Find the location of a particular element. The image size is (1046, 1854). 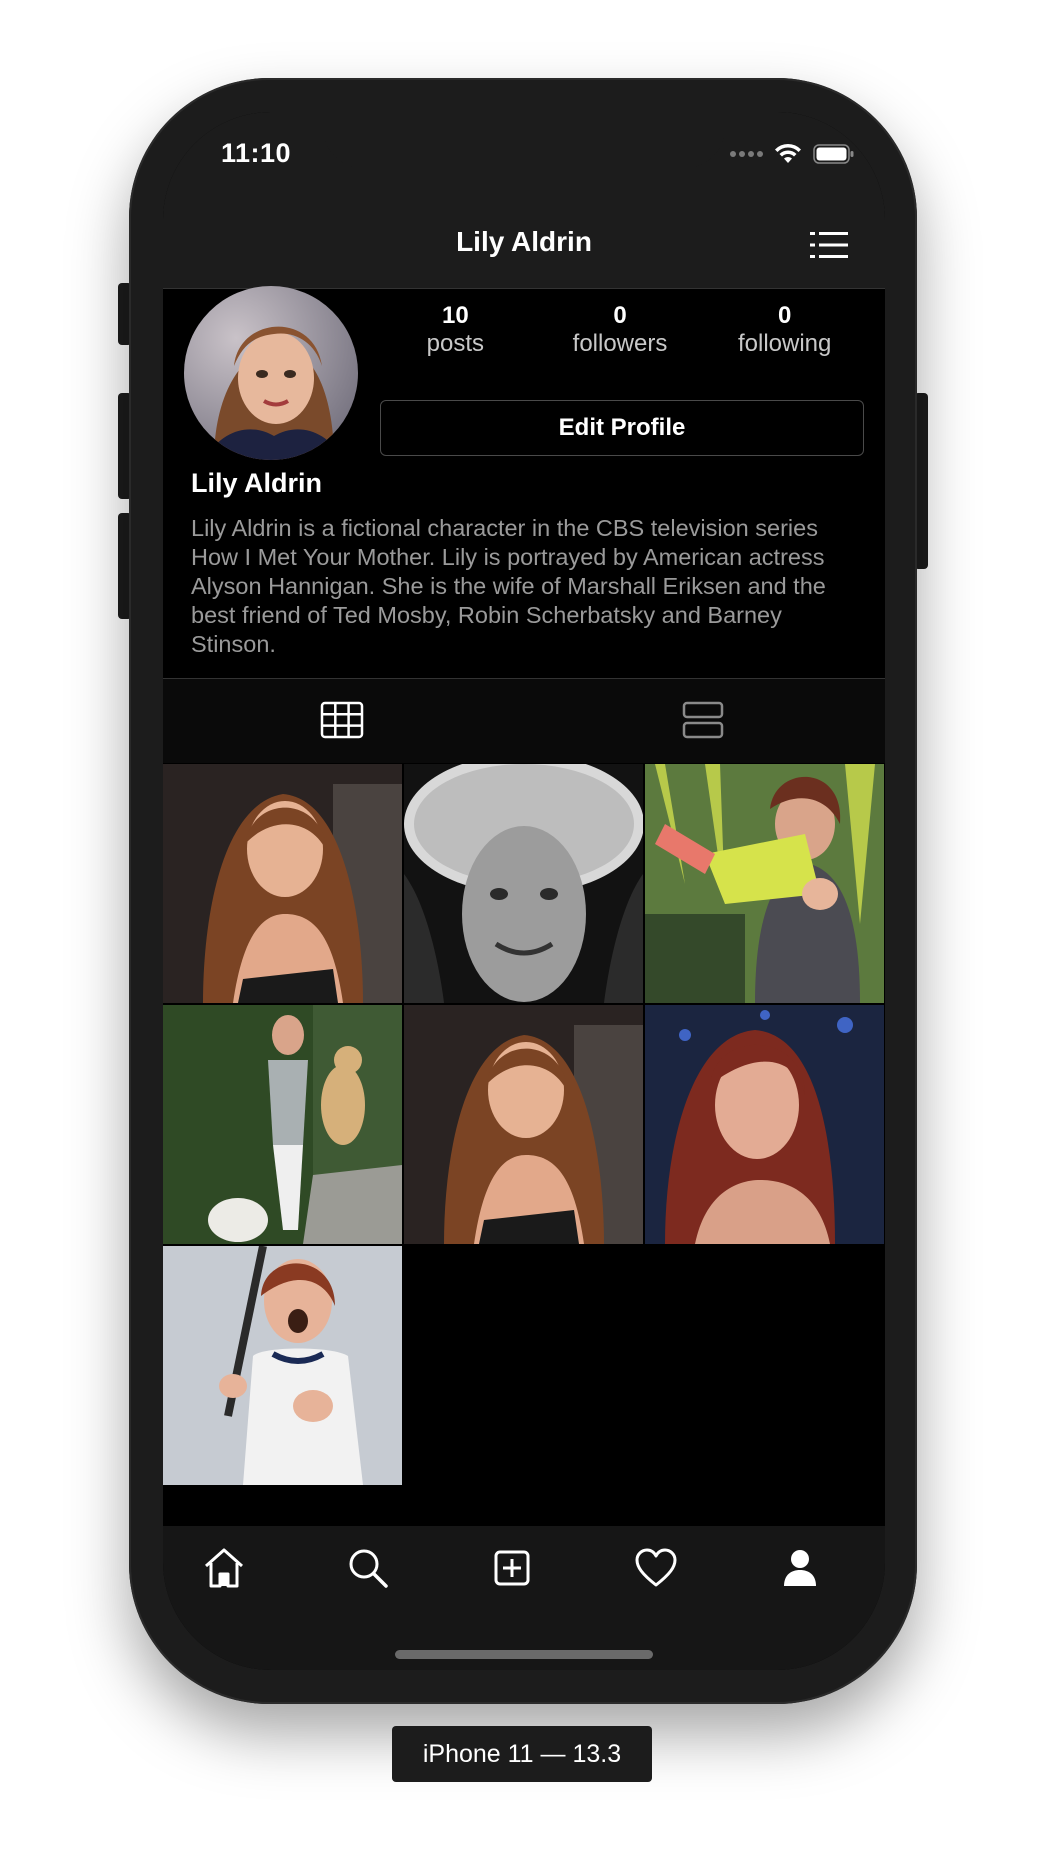

stat-value: 10 is located at coordinates (455, 315).